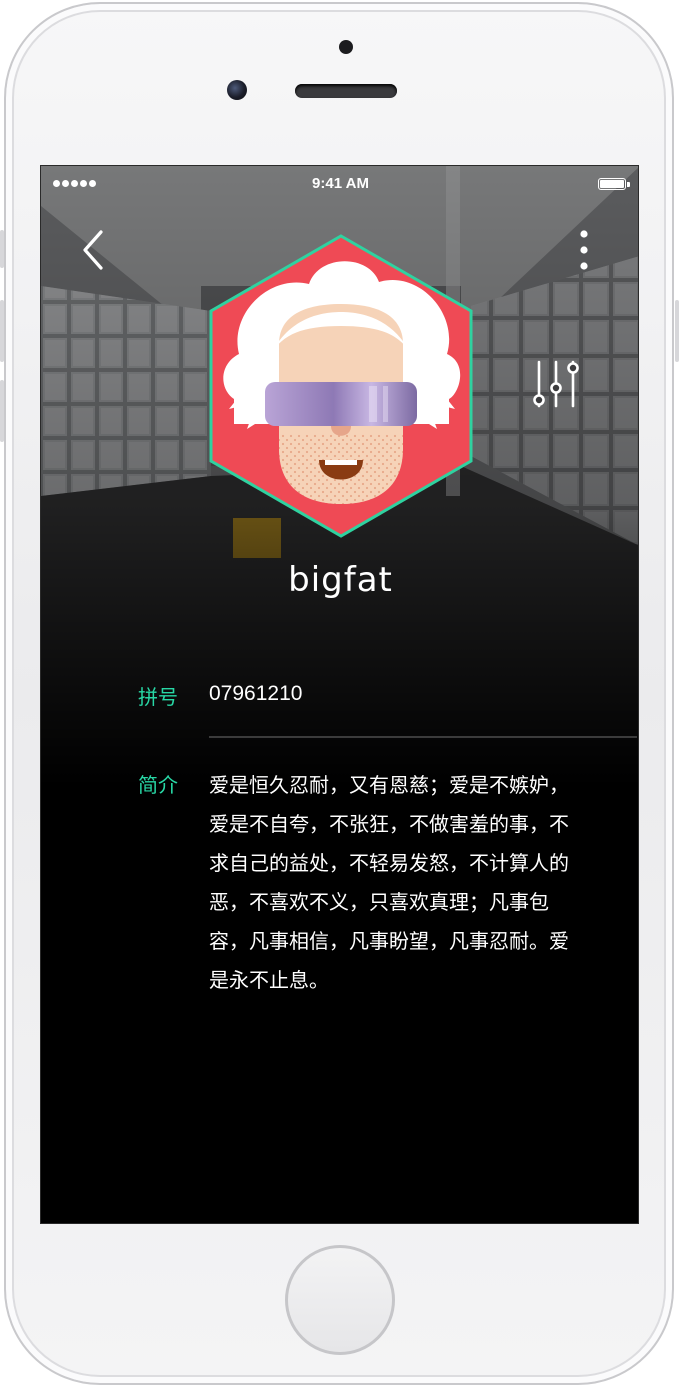 The height and width of the screenshot is (1389, 680). I want to click on sliders-icon, so click(556, 384).